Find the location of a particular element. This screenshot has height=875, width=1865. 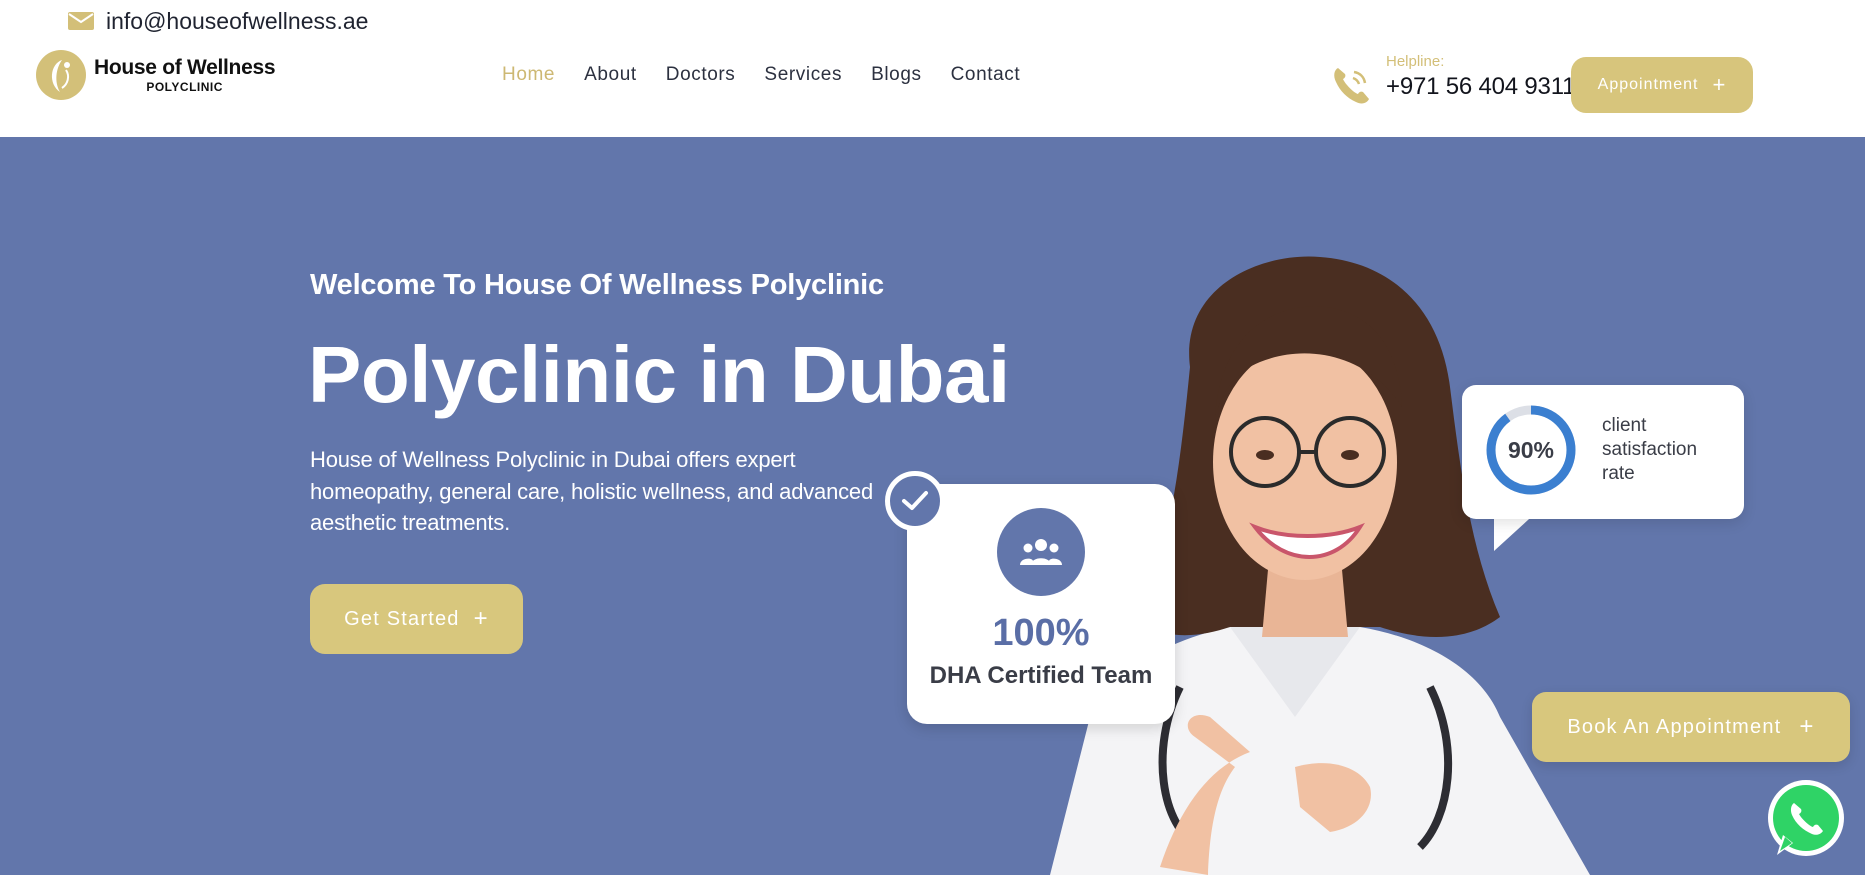

get-started-button: Get Started + is located at coordinates (416, 619).